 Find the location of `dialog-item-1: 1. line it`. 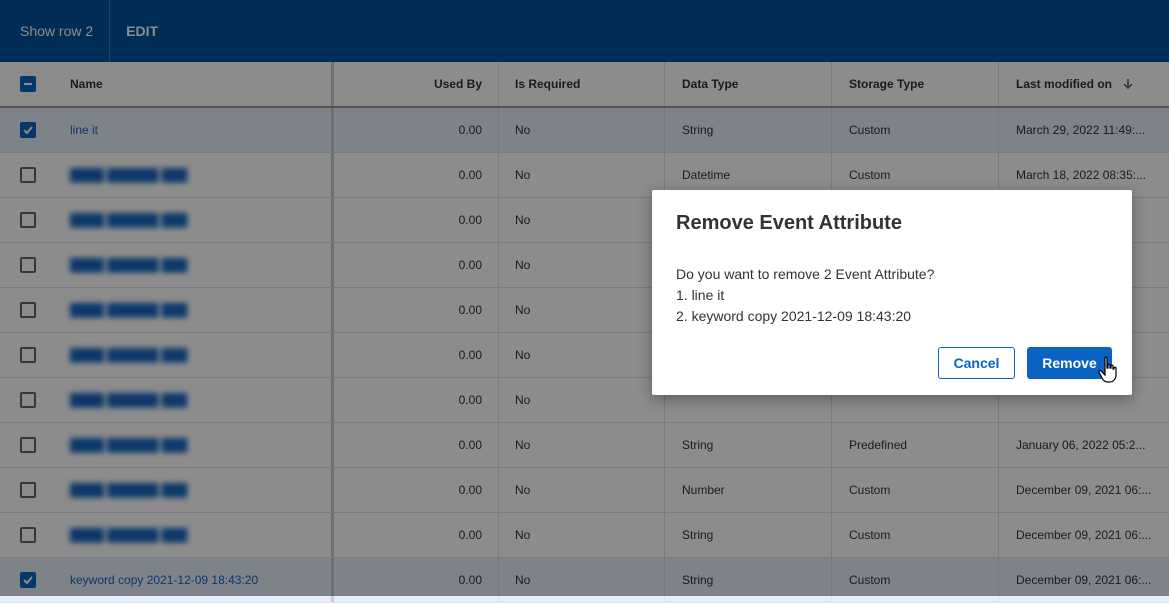

dialog-item-1: 1. line it is located at coordinates (700, 295).